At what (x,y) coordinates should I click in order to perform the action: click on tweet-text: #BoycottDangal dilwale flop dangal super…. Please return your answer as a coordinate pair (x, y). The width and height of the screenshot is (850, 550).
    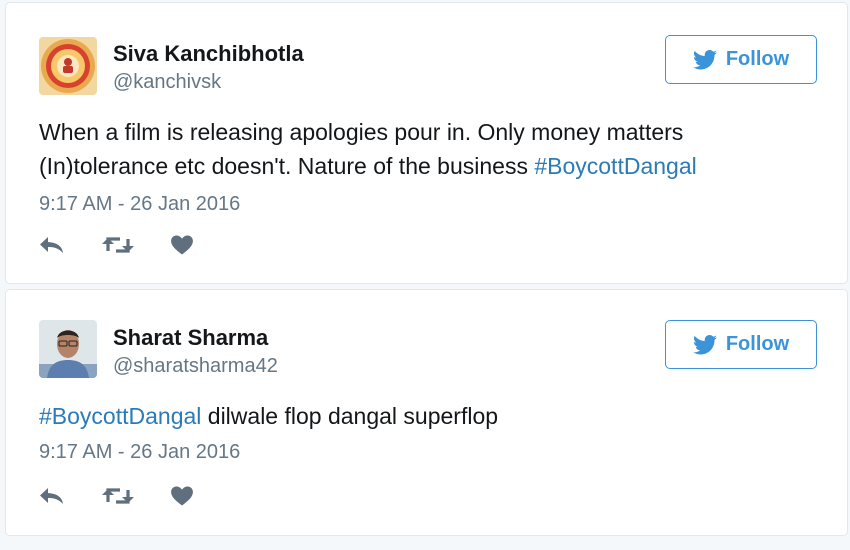
    Looking at the image, I should click on (268, 416).